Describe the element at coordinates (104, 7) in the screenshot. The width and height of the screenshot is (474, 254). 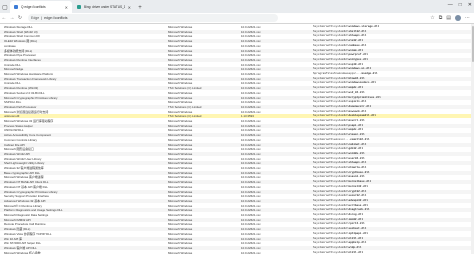
I see `tab-search: Bing: driver under STATUS_DEV... ✕` at that location.